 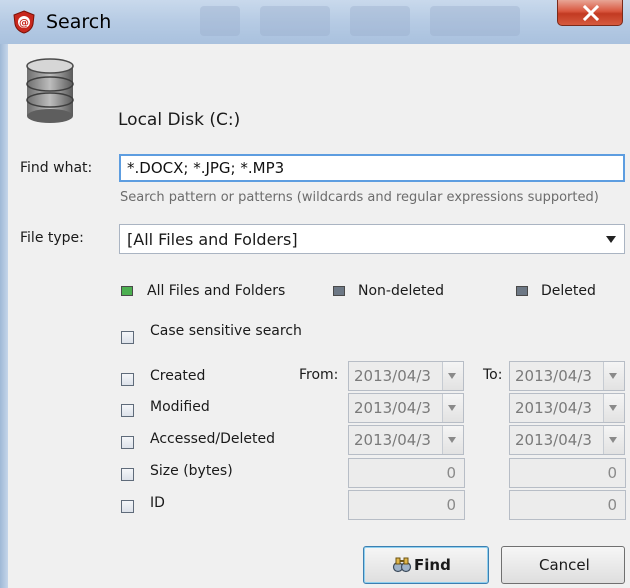 I want to click on size-to-input: 0, so click(x=567, y=473).